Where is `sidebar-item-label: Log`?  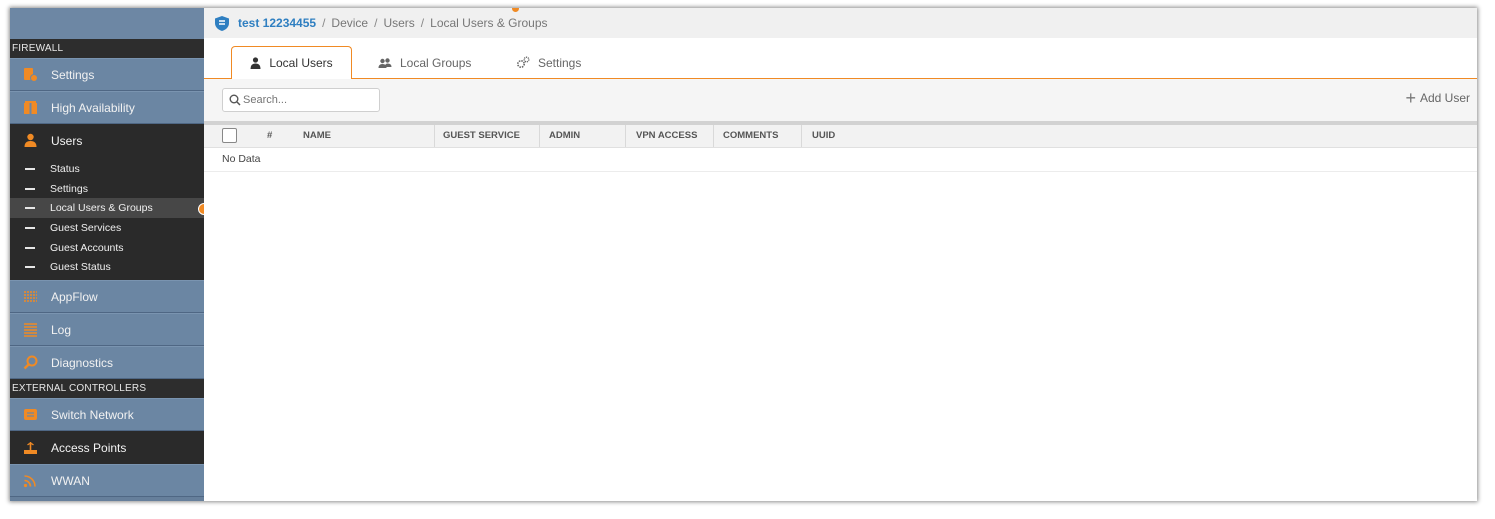
sidebar-item-label: Log is located at coordinates (61, 329).